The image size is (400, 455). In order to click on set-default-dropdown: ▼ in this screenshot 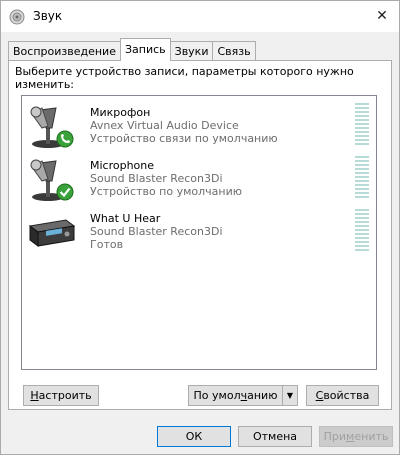, I will do `click(290, 395)`.